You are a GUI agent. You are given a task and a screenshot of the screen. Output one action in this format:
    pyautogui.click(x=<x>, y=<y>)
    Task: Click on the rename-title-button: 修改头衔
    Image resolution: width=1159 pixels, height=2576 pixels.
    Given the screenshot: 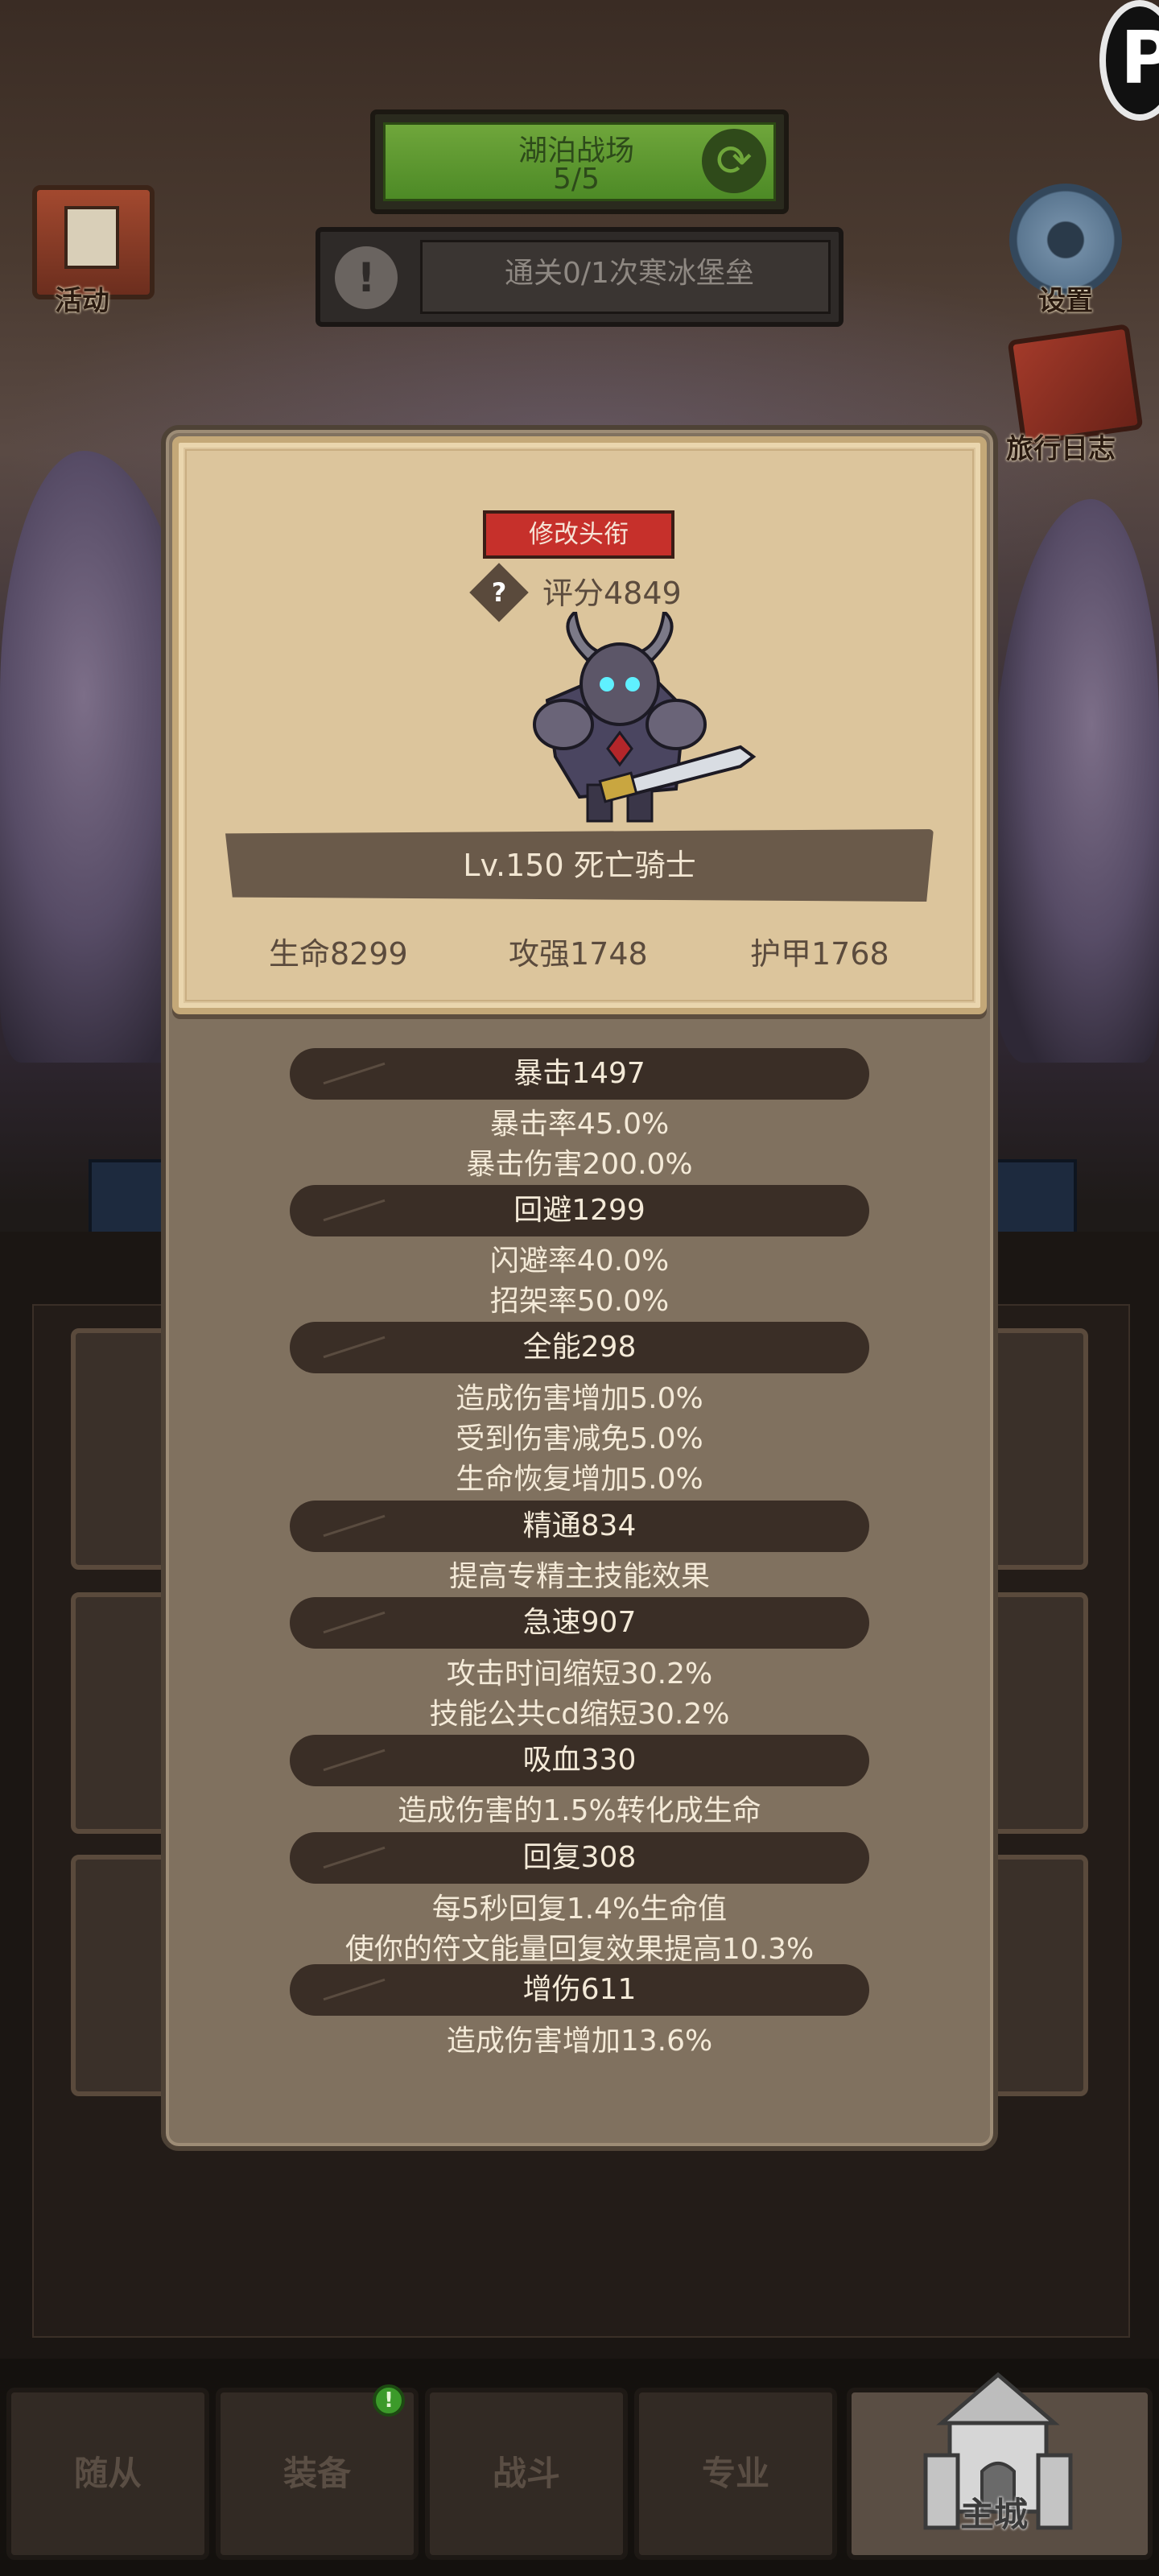 What is the action you would take?
    pyautogui.click(x=578, y=534)
    